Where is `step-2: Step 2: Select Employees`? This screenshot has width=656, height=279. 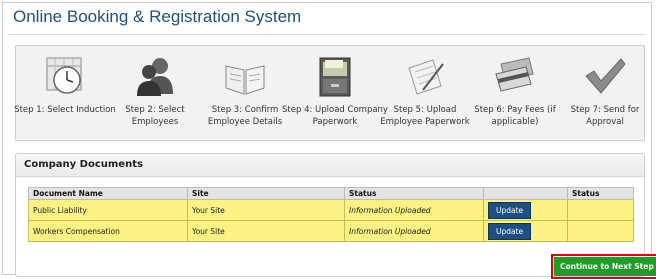 step-2: Step 2: Select Employees is located at coordinates (155, 93).